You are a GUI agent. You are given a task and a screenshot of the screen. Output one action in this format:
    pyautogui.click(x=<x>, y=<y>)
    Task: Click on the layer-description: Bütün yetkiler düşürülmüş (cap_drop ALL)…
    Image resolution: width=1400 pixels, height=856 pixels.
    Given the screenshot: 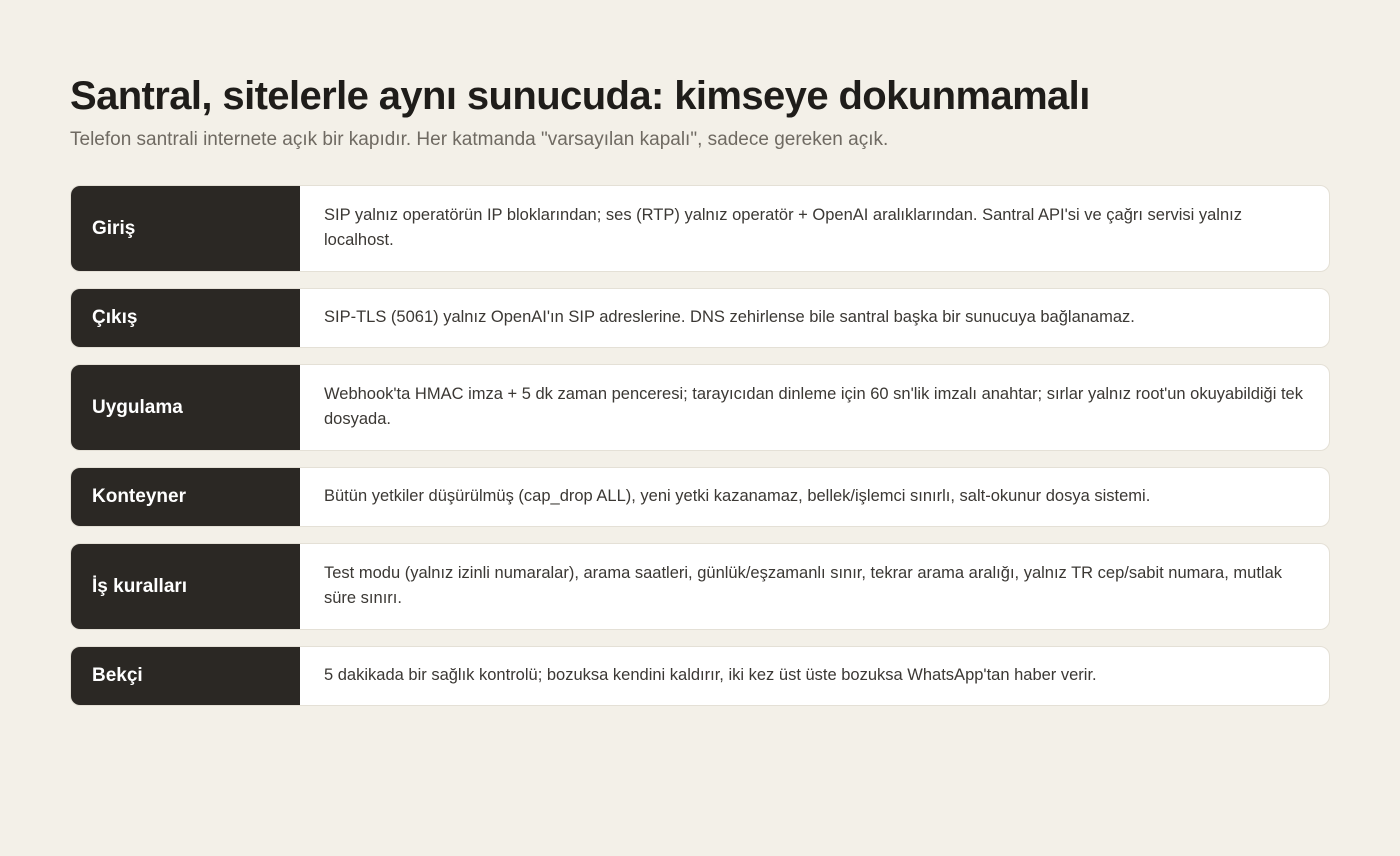 What is the action you would take?
    pyautogui.click(x=737, y=496)
    